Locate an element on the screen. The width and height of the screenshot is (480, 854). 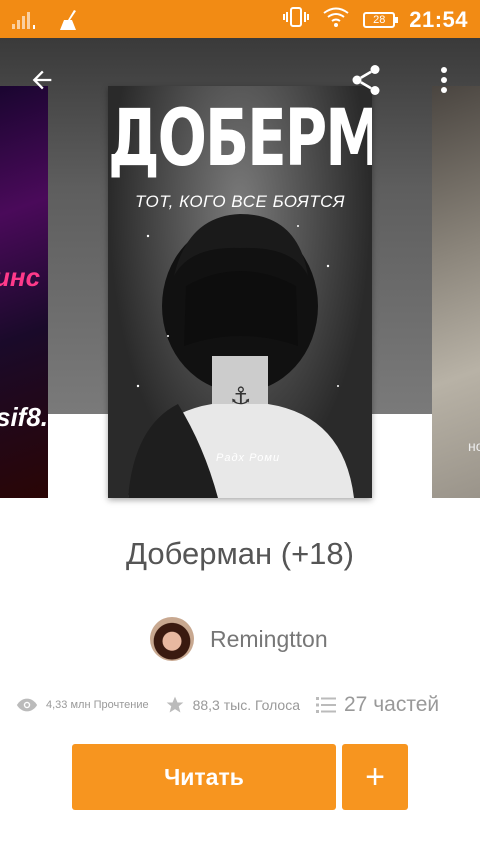
author-name: Remingtton is located at coordinates (269, 639).